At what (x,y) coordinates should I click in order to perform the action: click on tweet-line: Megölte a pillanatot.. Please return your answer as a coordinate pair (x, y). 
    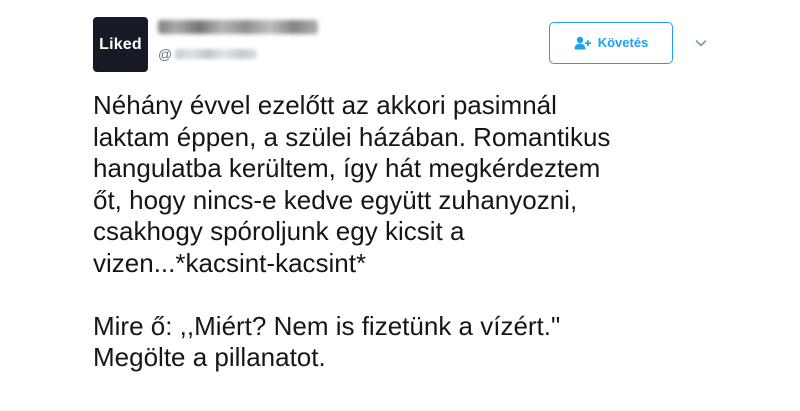
    Looking at the image, I should click on (209, 357).